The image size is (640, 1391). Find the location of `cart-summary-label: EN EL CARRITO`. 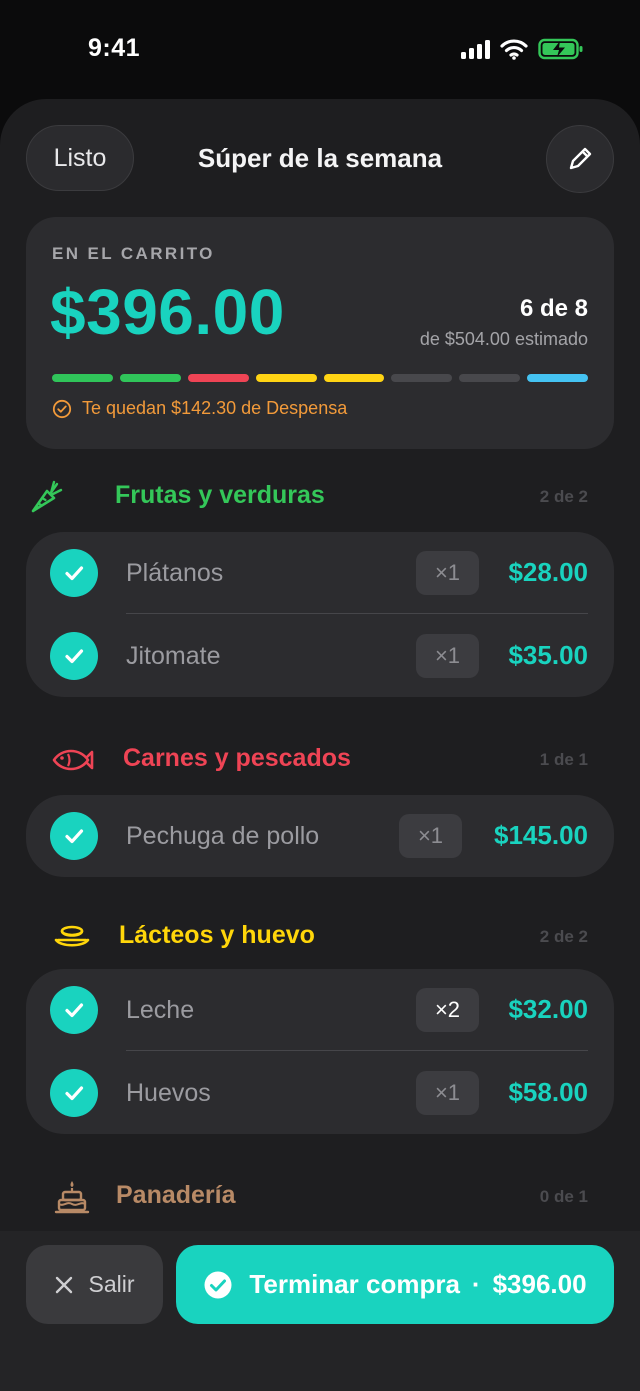

cart-summary-label: EN EL CARRITO is located at coordinates (133, 253).